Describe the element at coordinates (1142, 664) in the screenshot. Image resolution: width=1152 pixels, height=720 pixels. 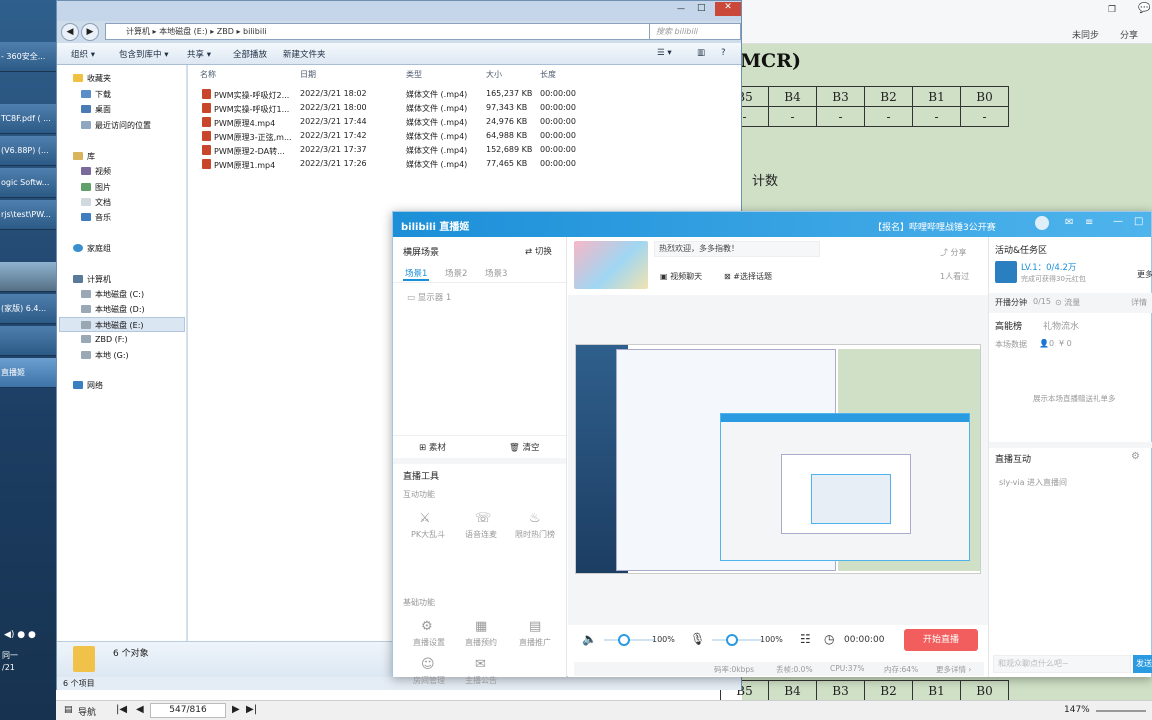
I see `send-button: 发送` at that location.